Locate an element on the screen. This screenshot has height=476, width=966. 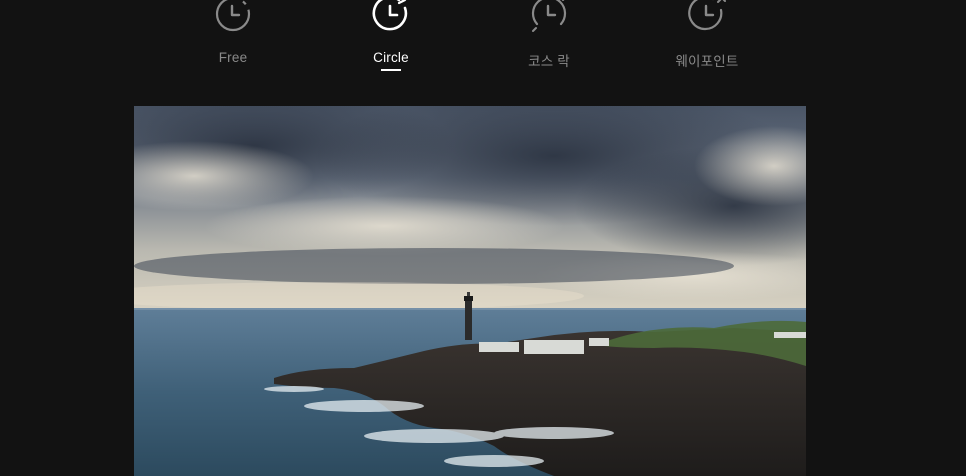
tab-waypoint: 웨이포인트 is located at coordinates (707, 40).